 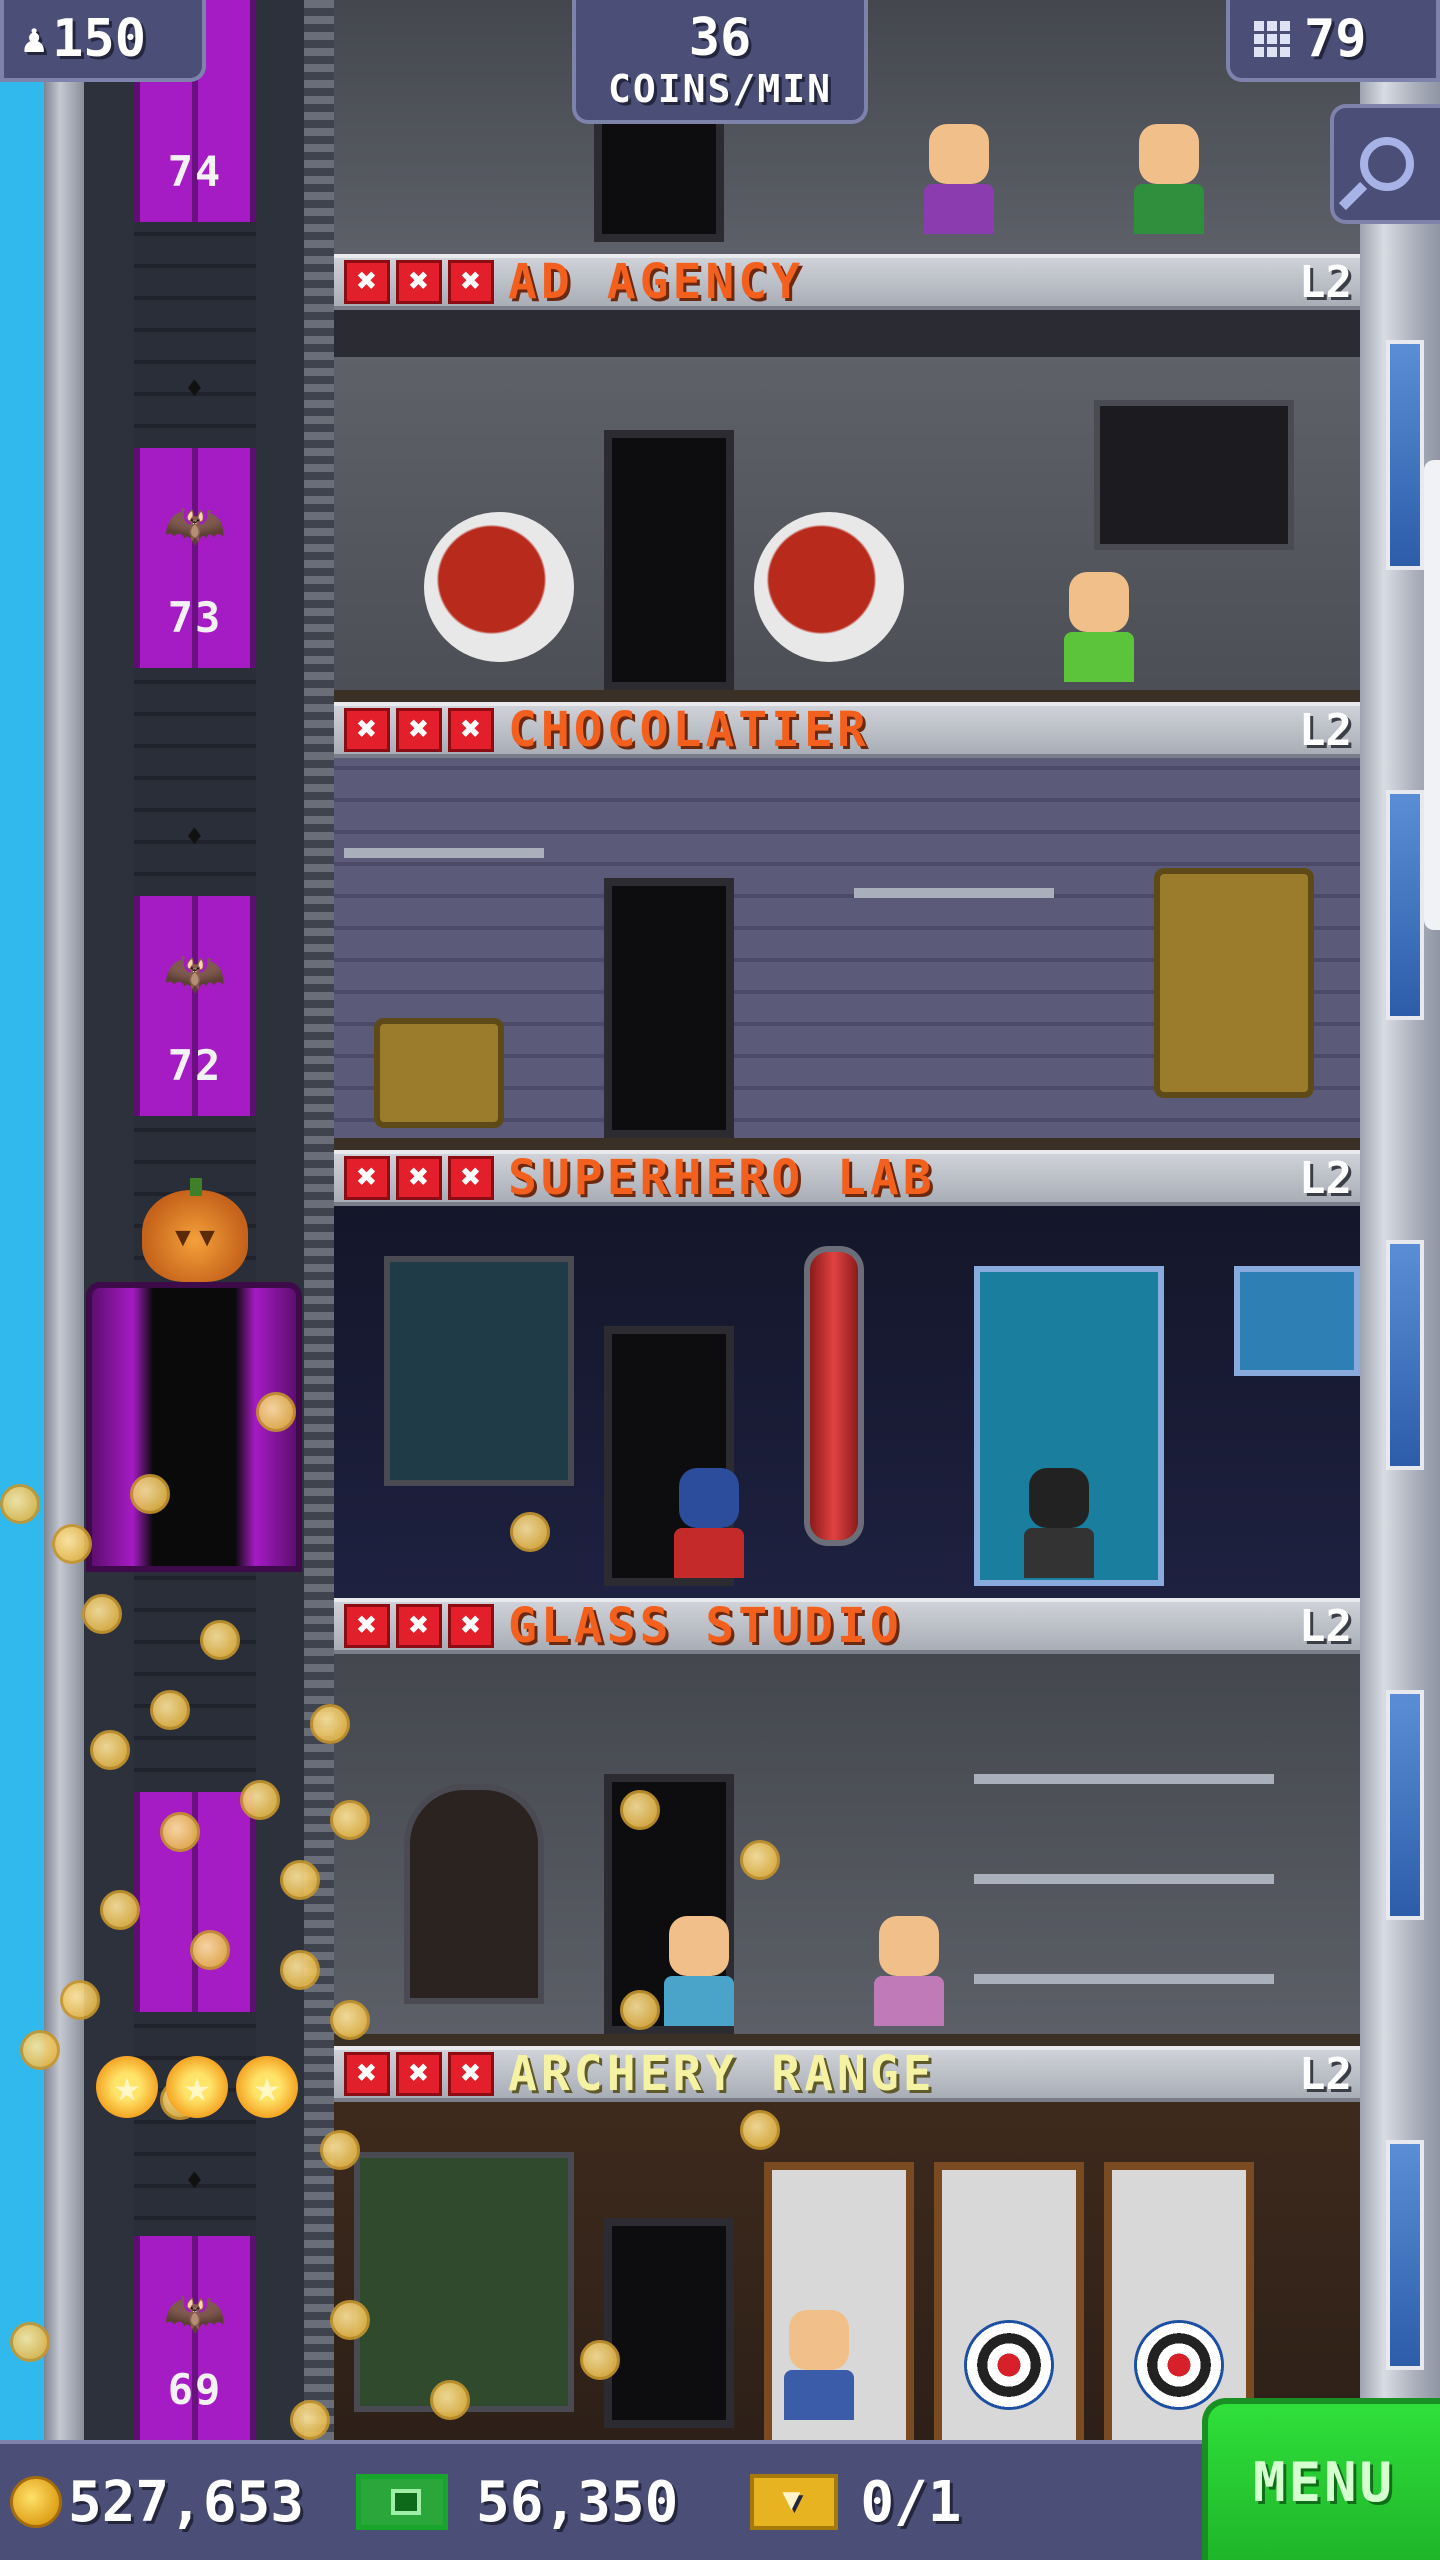 I want to click on floor-name: ARCHERY RANGE, so click(x=722, y=2074).